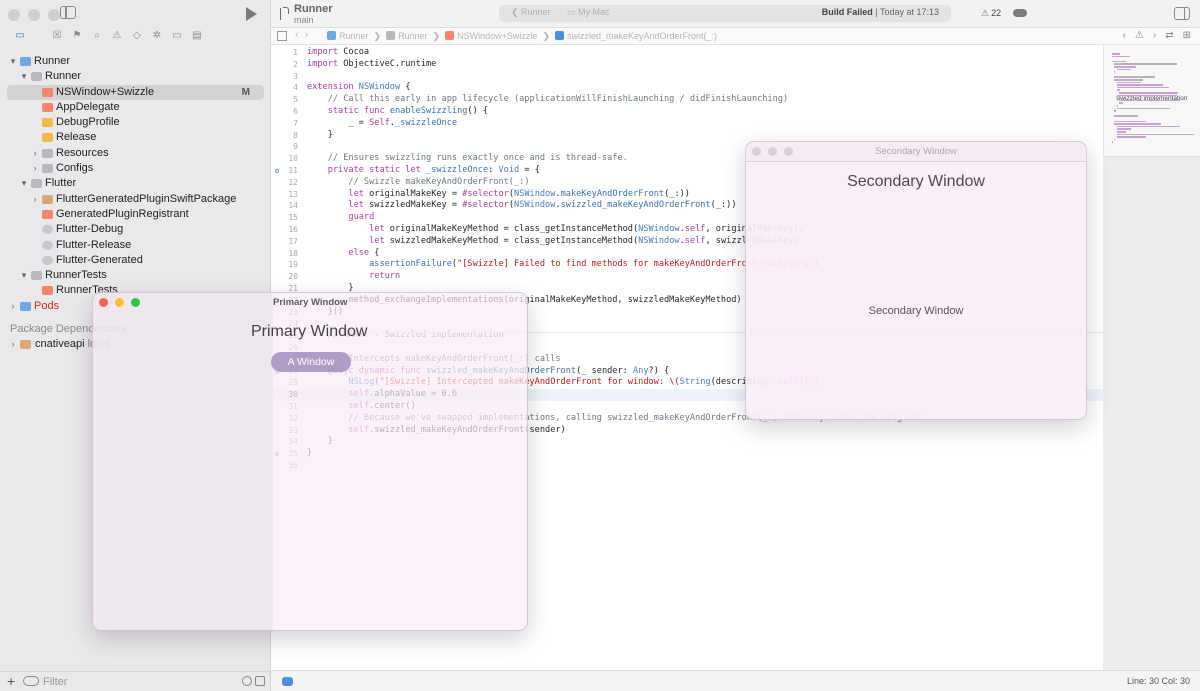 The height and width of the screenshot is (691, 1200). What do you see at coordinates (284, 195) in the screenshot?
I see `line-number: 13` at bounding box center [284, 195].